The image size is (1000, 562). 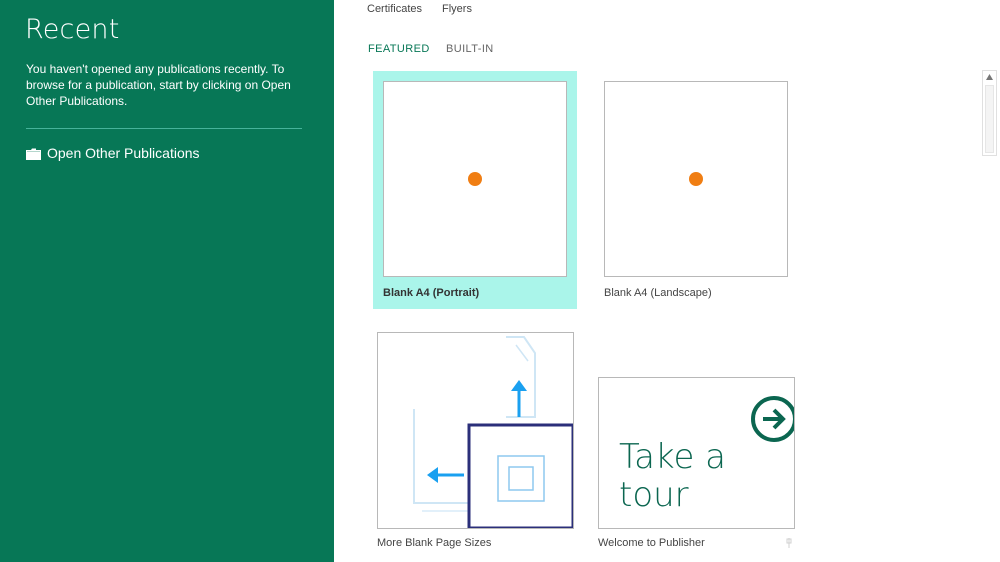 I want to click on vertical-scrollbar, so click(x=989, y=113).